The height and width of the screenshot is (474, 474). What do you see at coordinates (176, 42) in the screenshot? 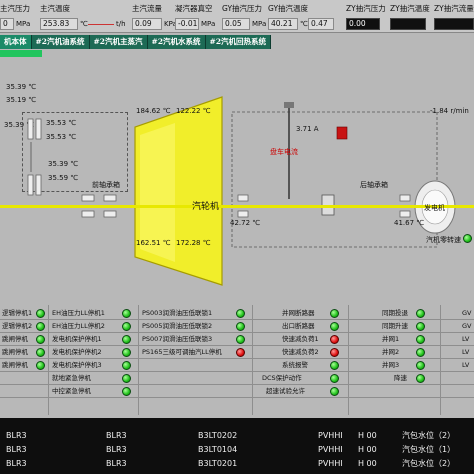
I see `tab-water-system: #2汽机水系统` at bounding box center [176, 42].